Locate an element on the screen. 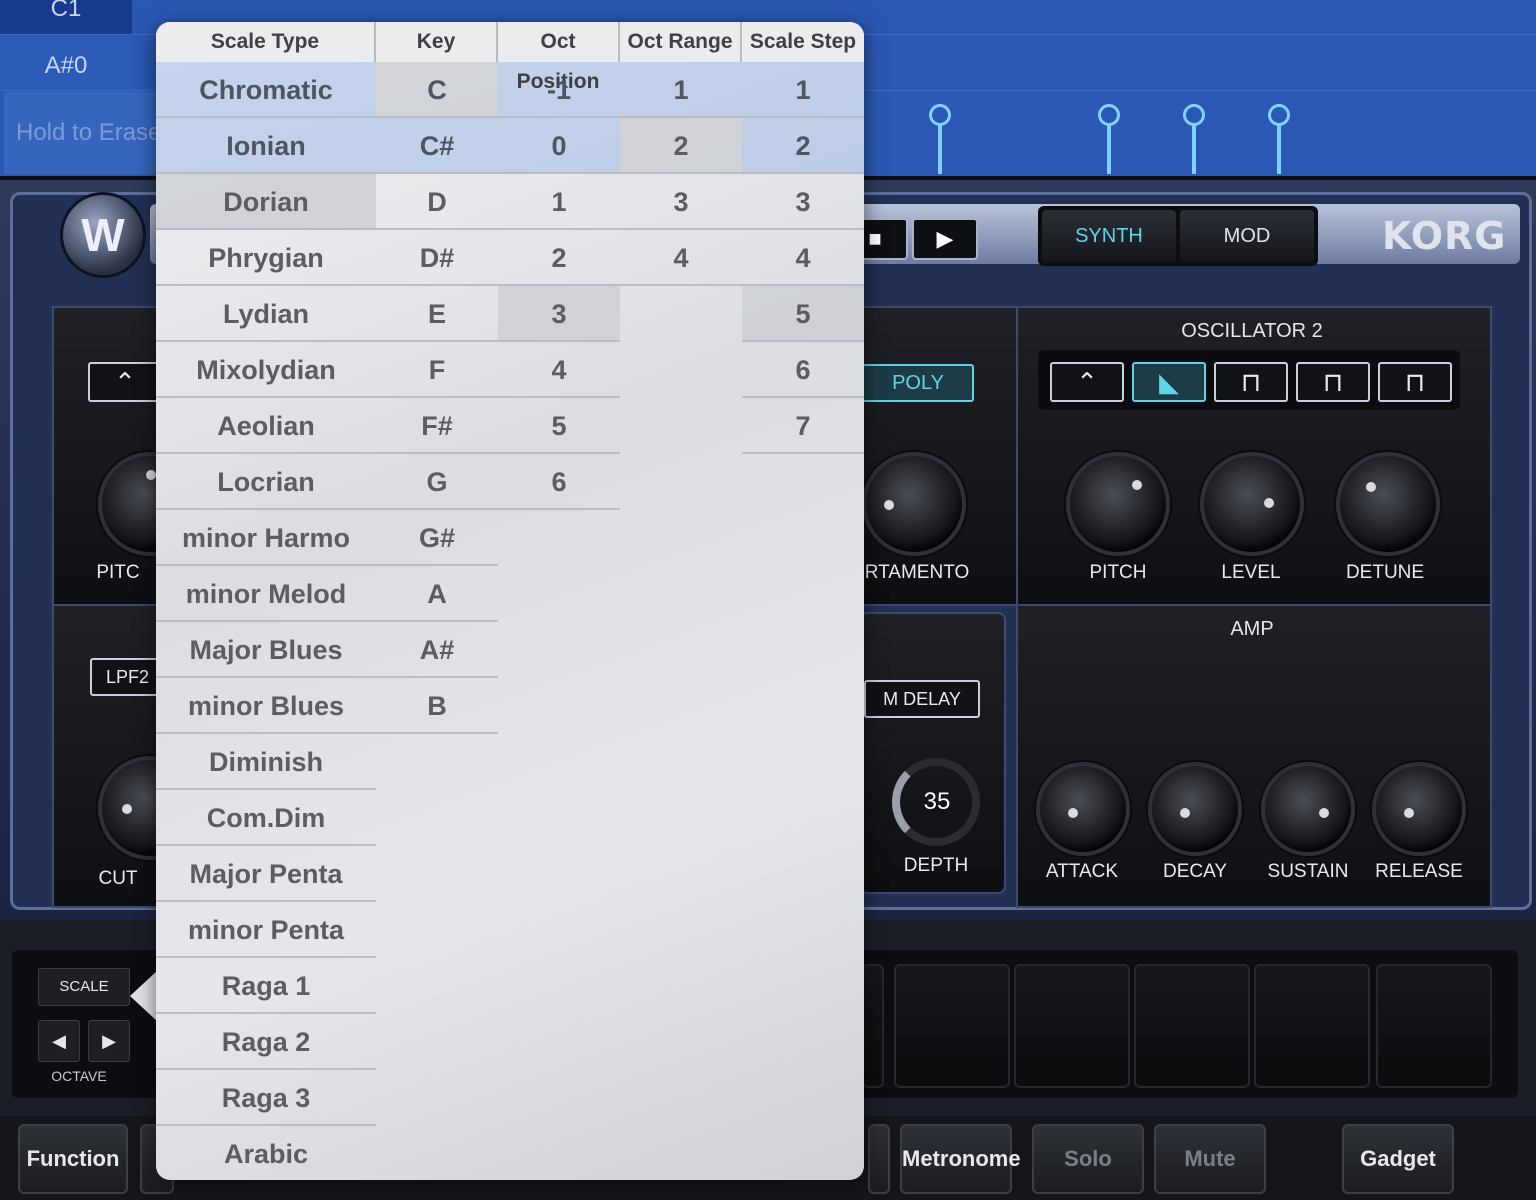 This screenshot has width=1536, height=1200. key-item: F is located at coordinates (437, 370).